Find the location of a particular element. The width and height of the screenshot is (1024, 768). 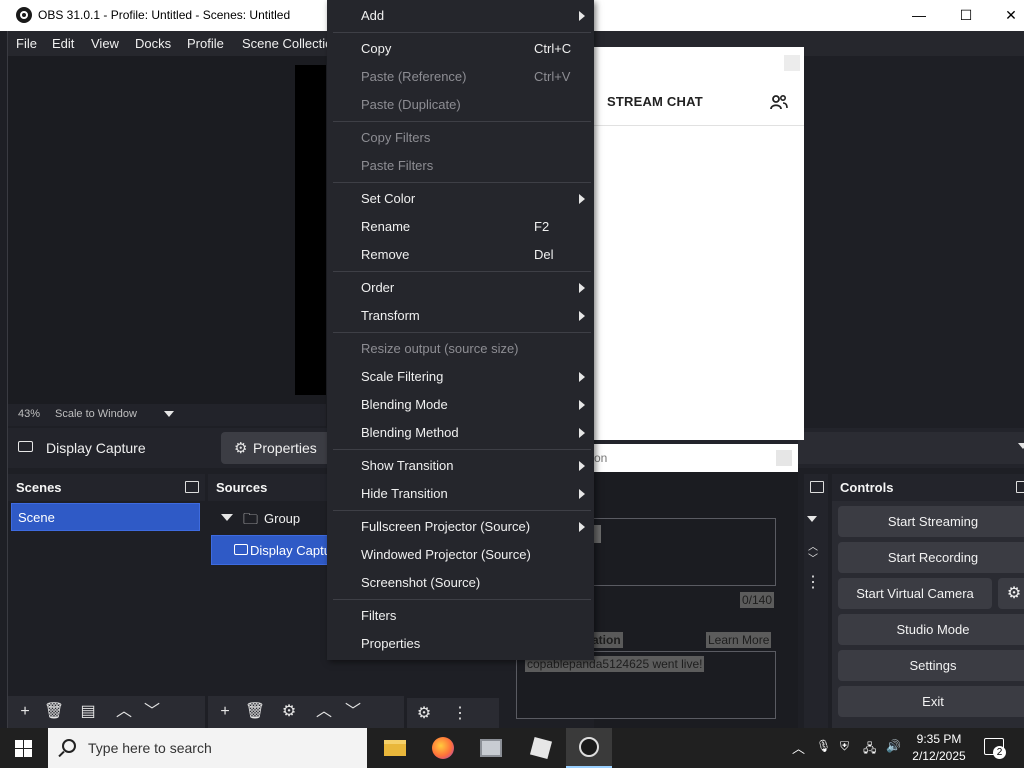

menu-item-scale-filtering: Scale Filtering is located at coordinates (460, 377).